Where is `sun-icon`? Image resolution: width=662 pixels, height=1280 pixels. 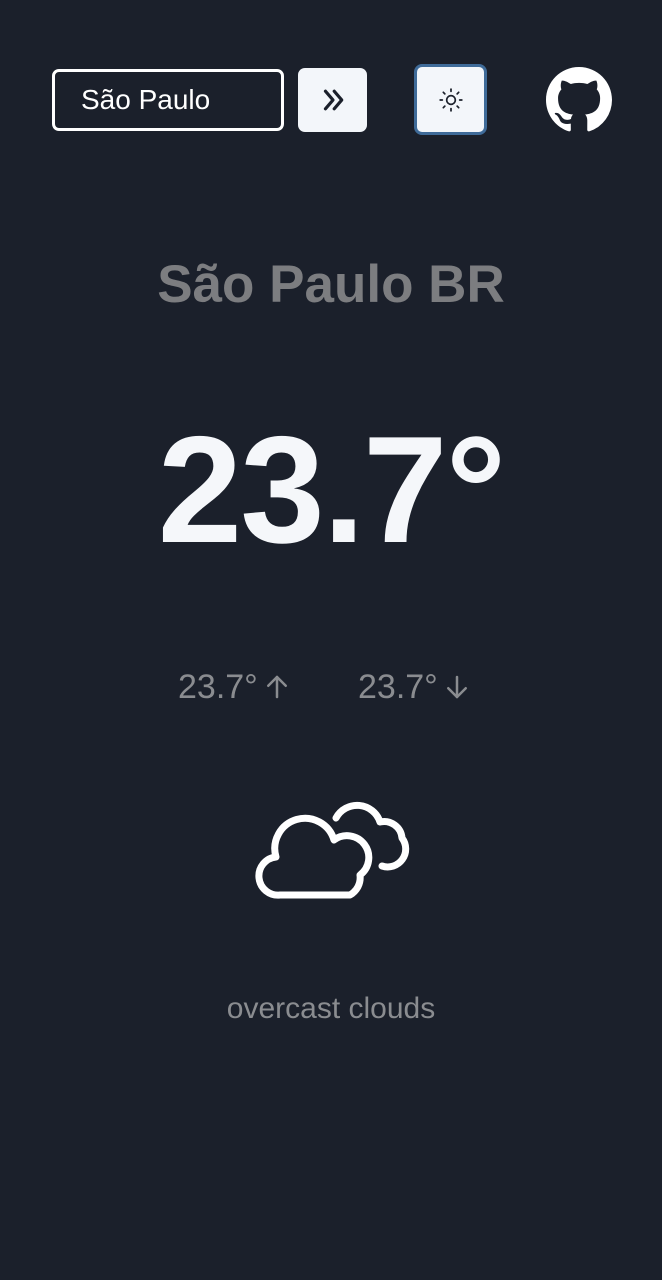 sun-icon is located at coordinates (450, 99).